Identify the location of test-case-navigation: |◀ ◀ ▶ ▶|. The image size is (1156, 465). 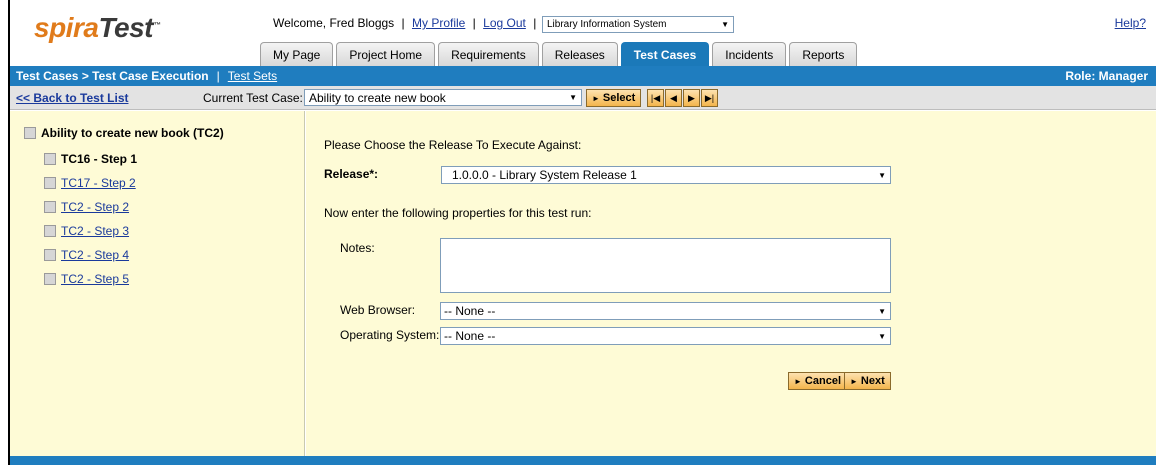
(683, 98).